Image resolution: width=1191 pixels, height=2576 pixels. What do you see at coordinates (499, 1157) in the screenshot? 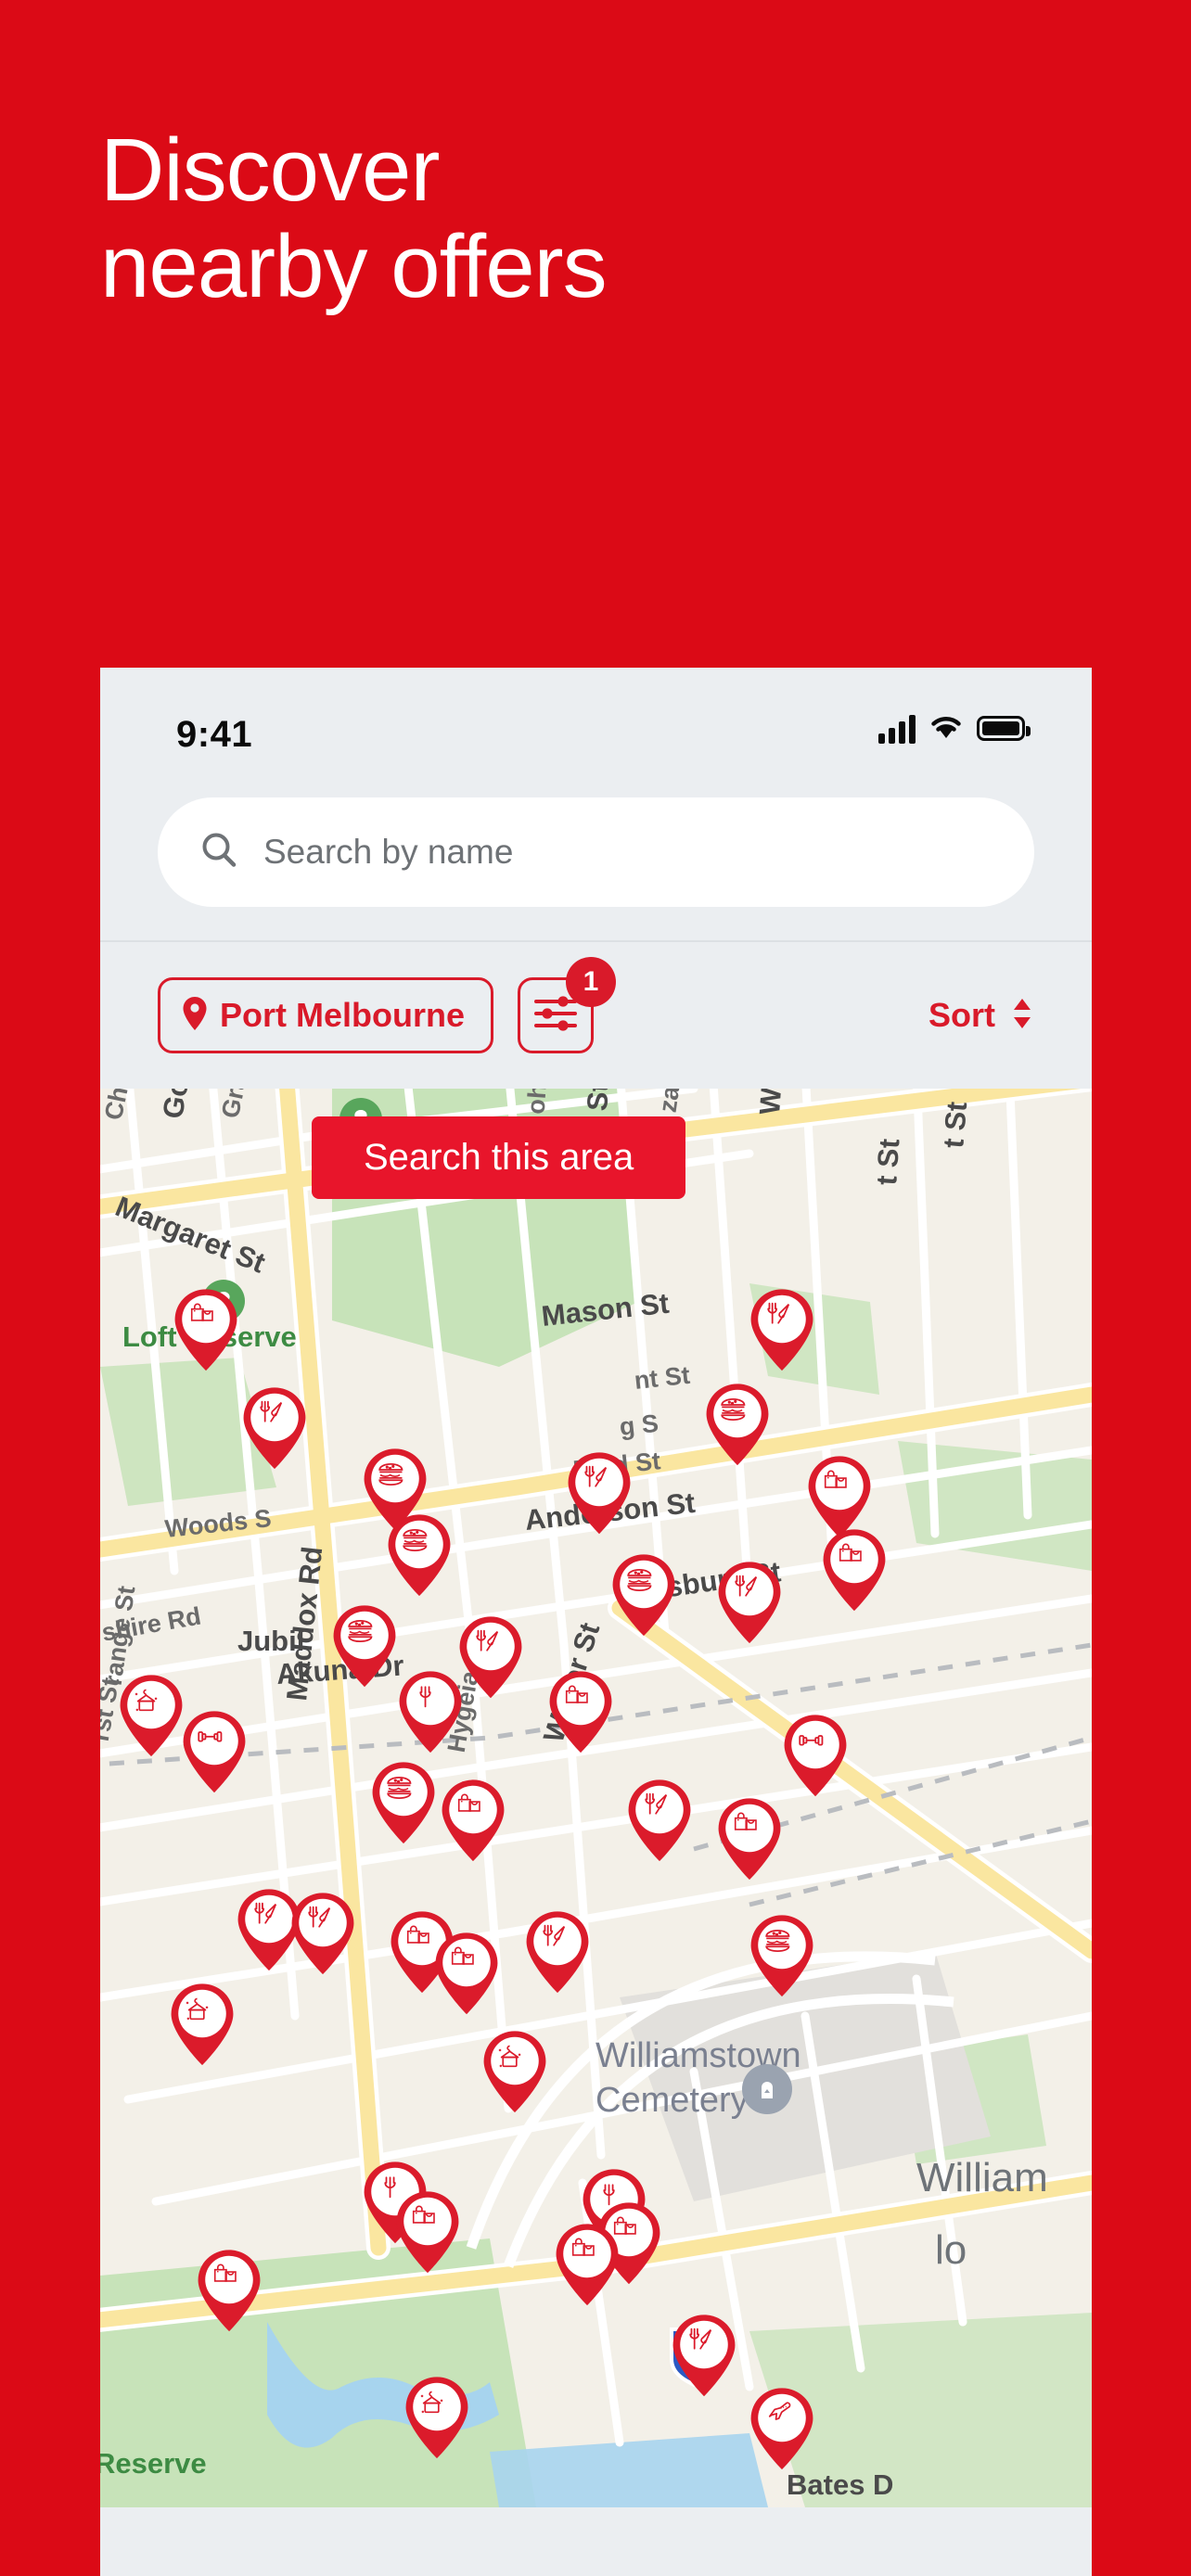
I see `search-this-area-button: Search this area` at bounding box center [499, 1157].